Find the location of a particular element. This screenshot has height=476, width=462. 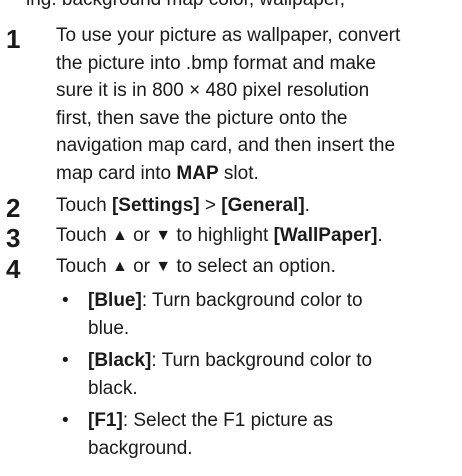

step-number: 4 is located at coordinates (13, 269).